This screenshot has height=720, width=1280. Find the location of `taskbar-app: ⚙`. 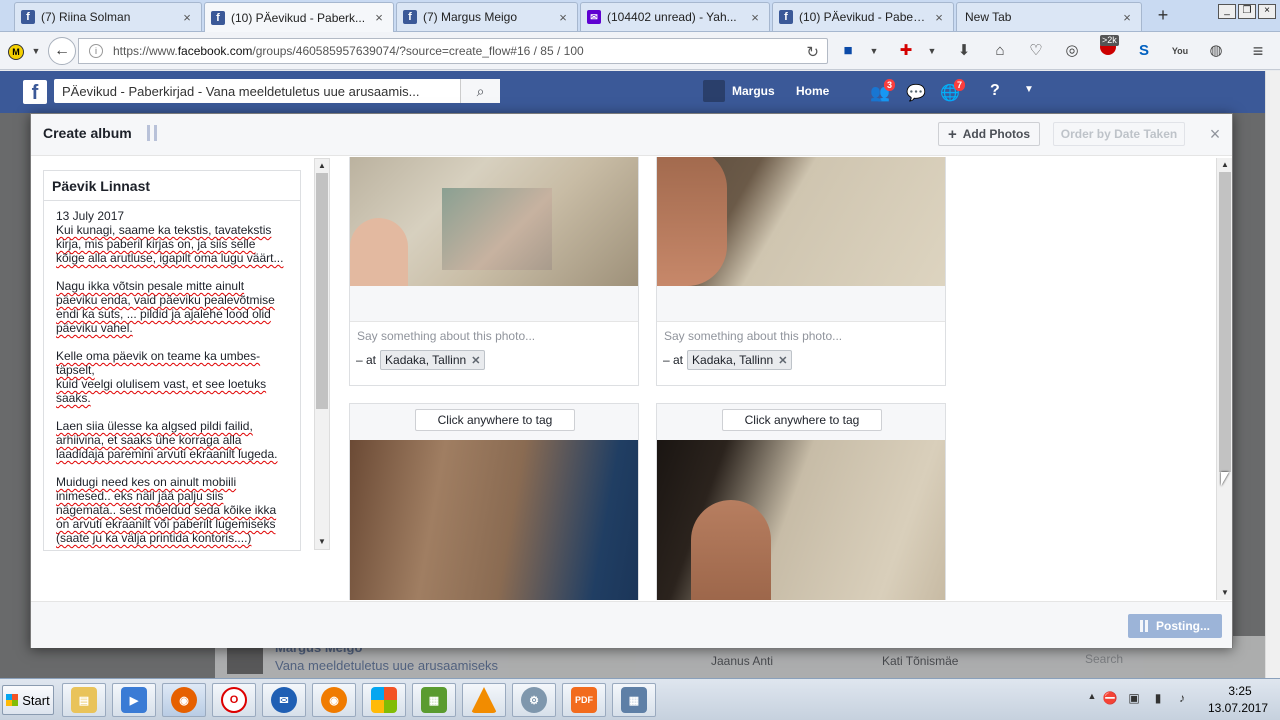

taskbar-app: ⚙ is located at coordinates (534, 700).